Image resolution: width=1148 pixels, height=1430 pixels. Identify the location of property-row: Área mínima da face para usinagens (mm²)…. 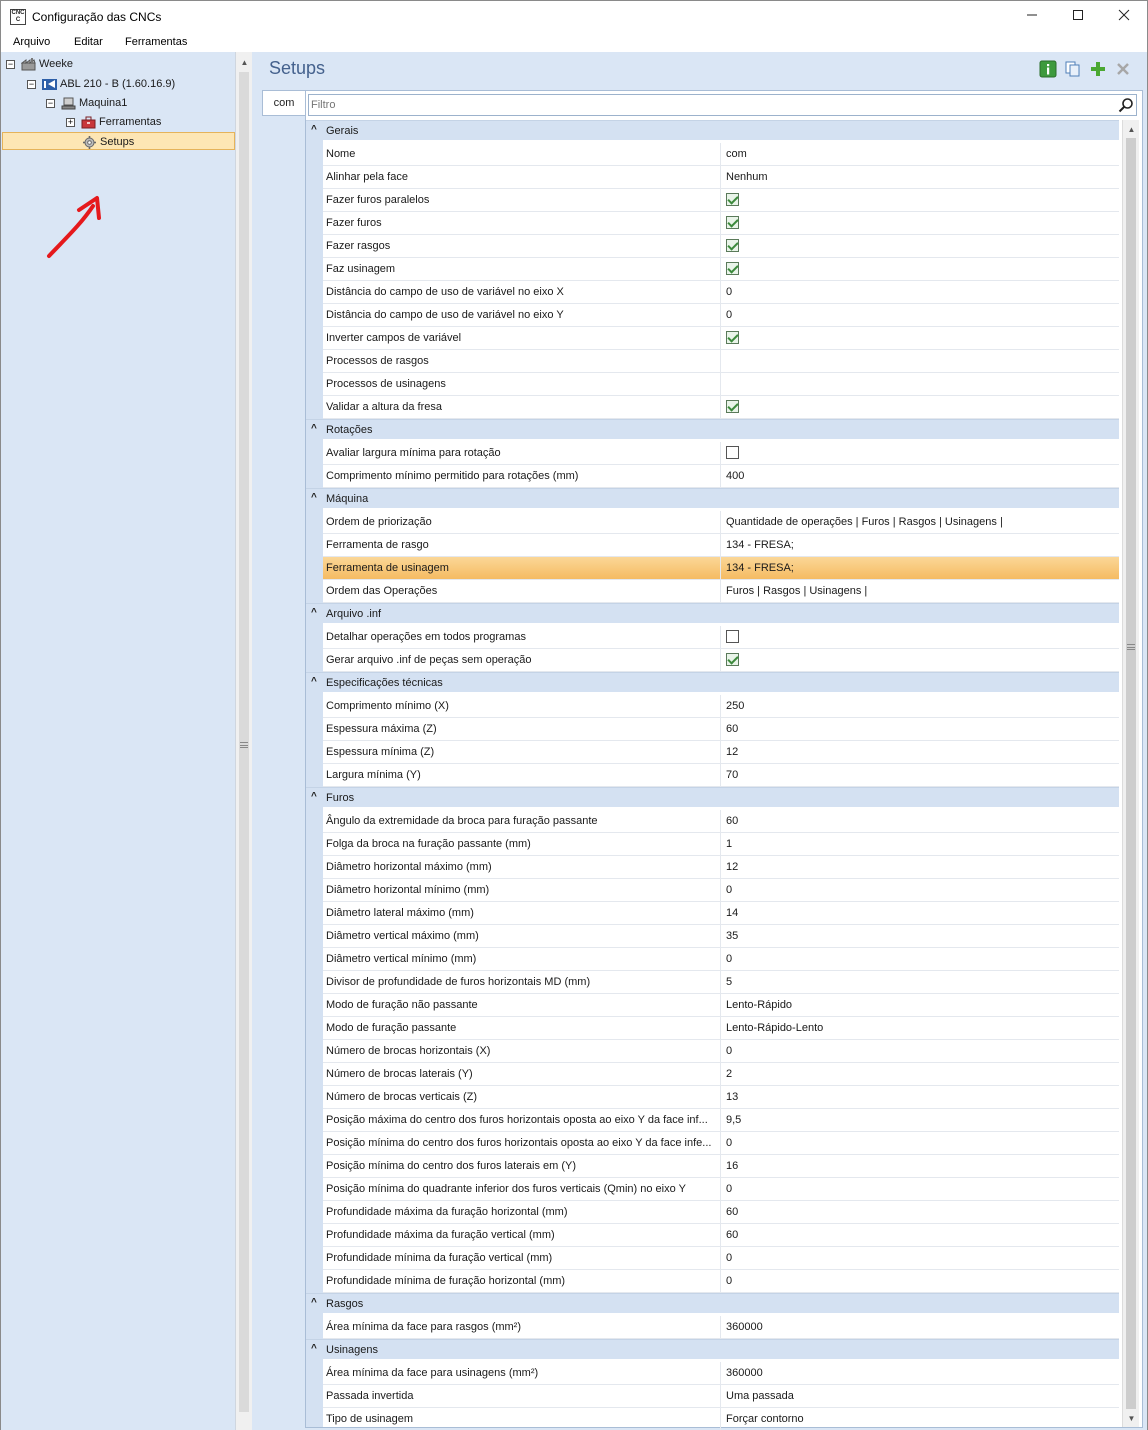
(721, 1373).